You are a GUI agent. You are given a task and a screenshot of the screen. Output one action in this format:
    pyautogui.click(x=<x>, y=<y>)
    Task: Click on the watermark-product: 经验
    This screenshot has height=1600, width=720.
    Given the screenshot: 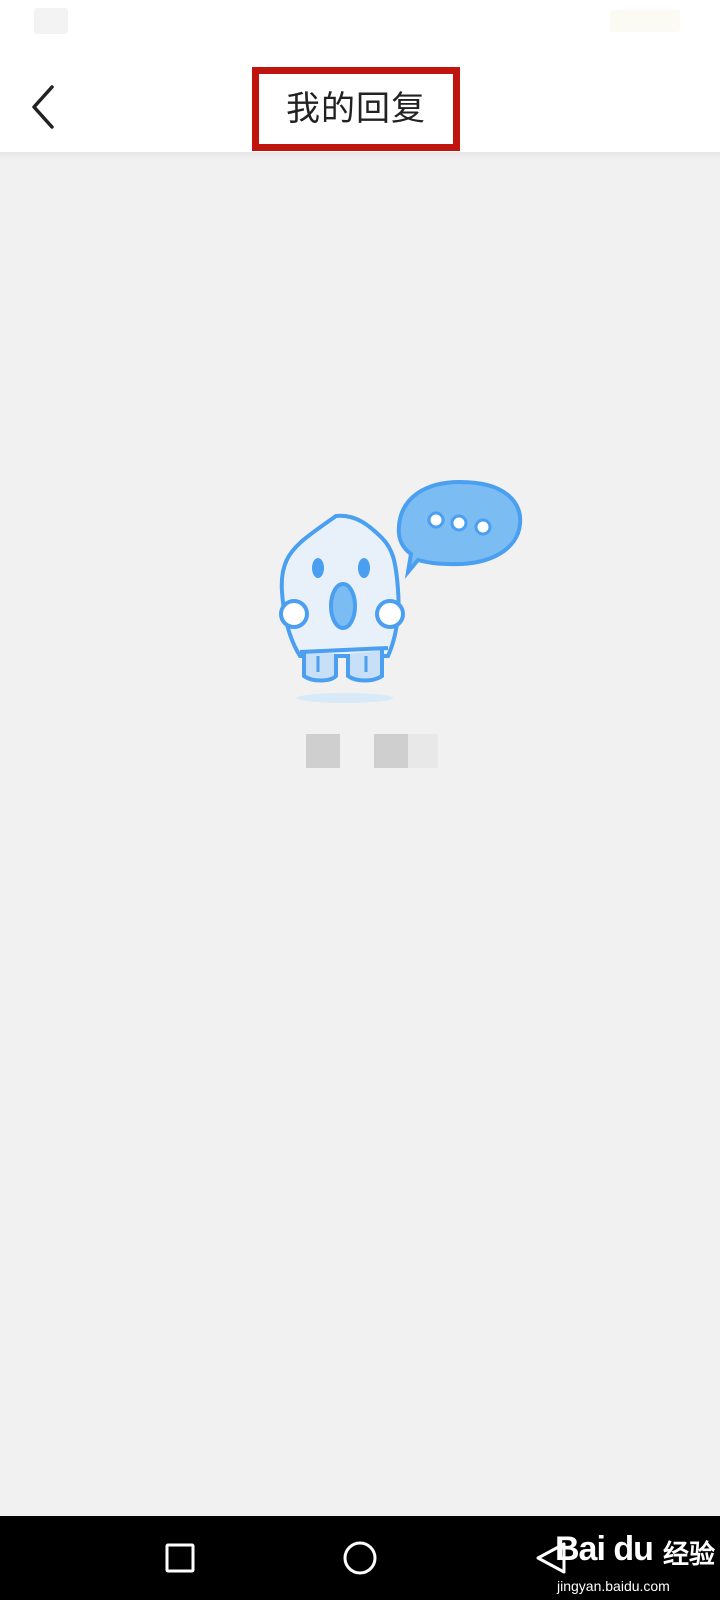 What is the action you would take?
    pyautogui.click(x=689, y=1555)
    